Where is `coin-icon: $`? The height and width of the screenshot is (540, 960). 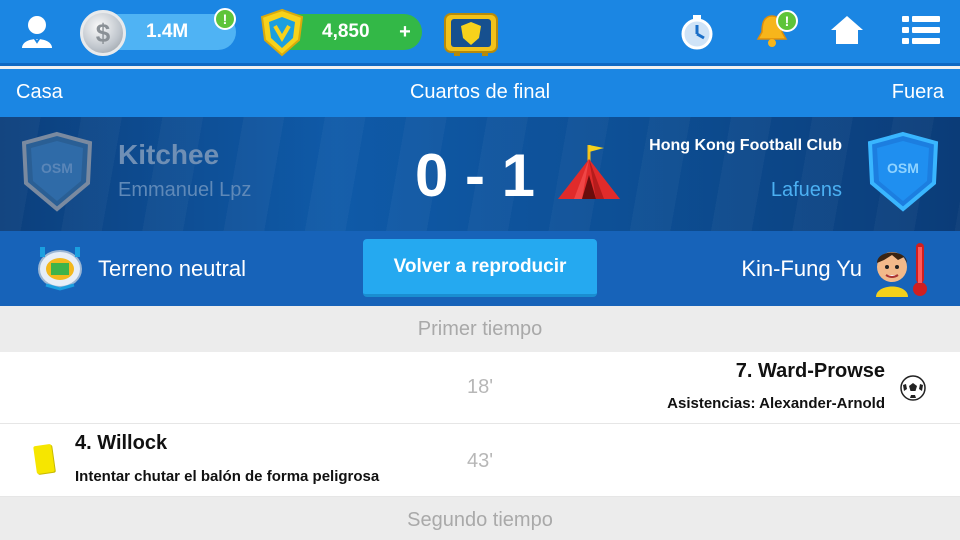
coin-icon: $ is located at coordinates (103, 33).